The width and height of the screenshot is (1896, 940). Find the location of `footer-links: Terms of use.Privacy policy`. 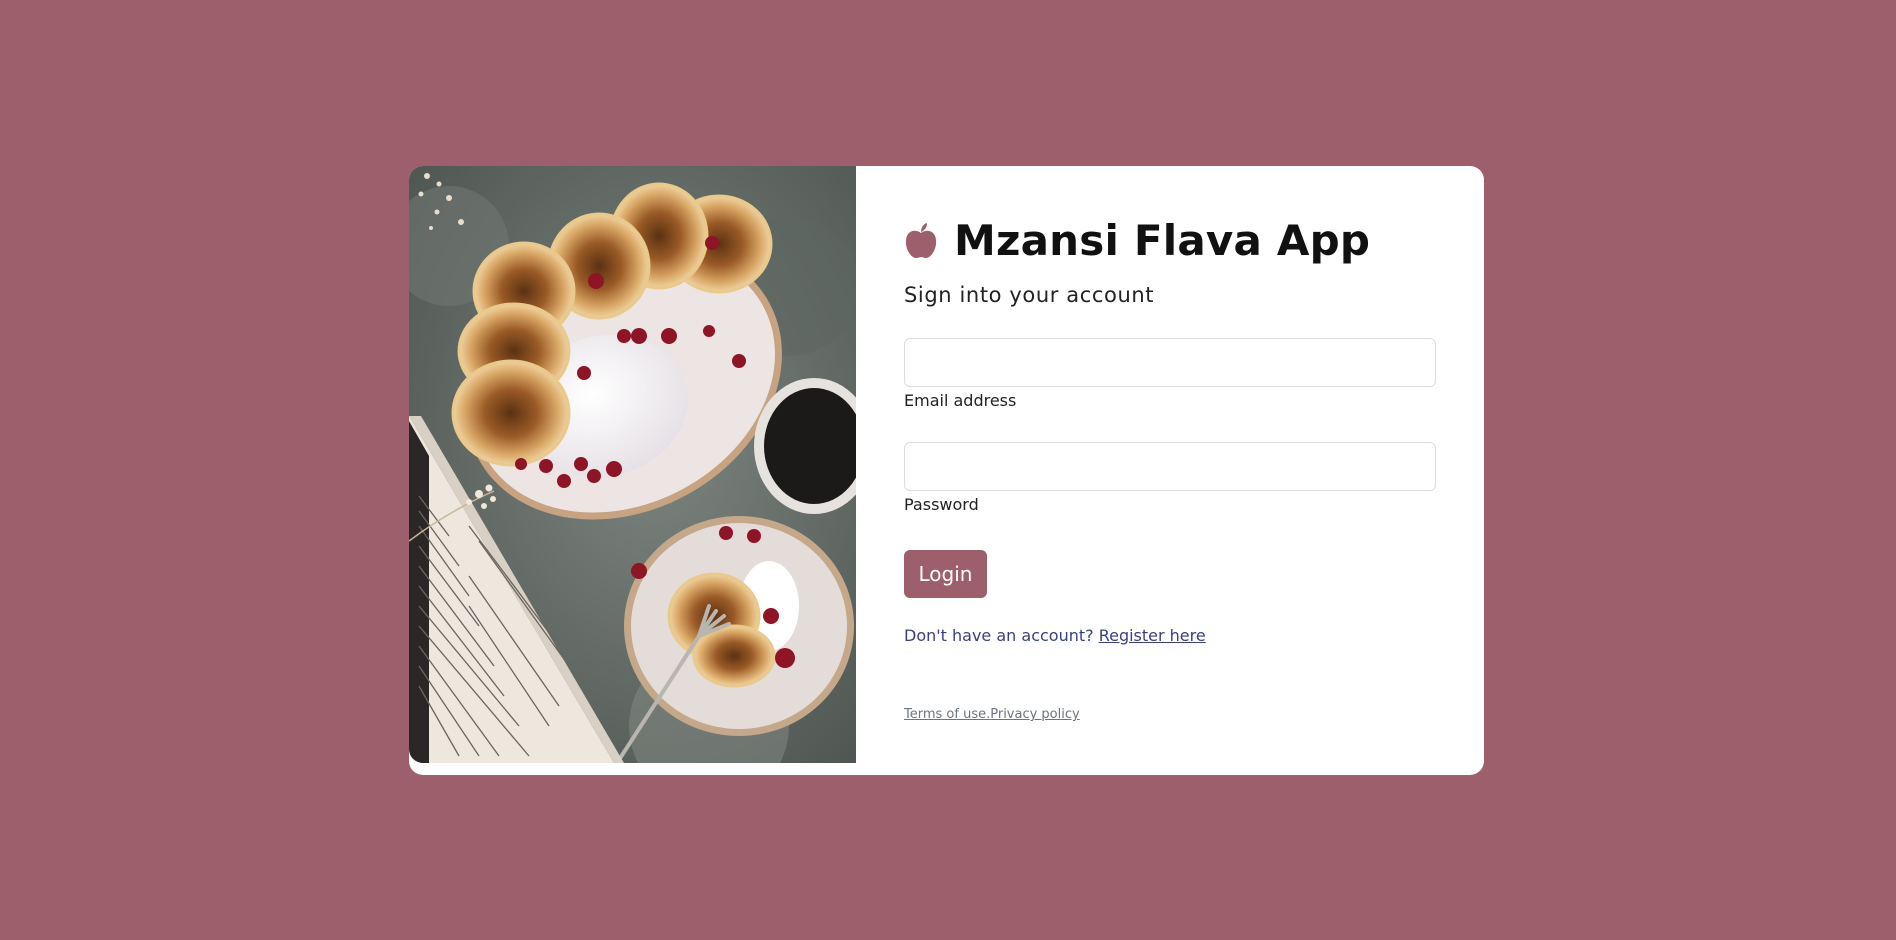

footer-links: Terms of use.Privacy policy is located at coordinates (992, 714).